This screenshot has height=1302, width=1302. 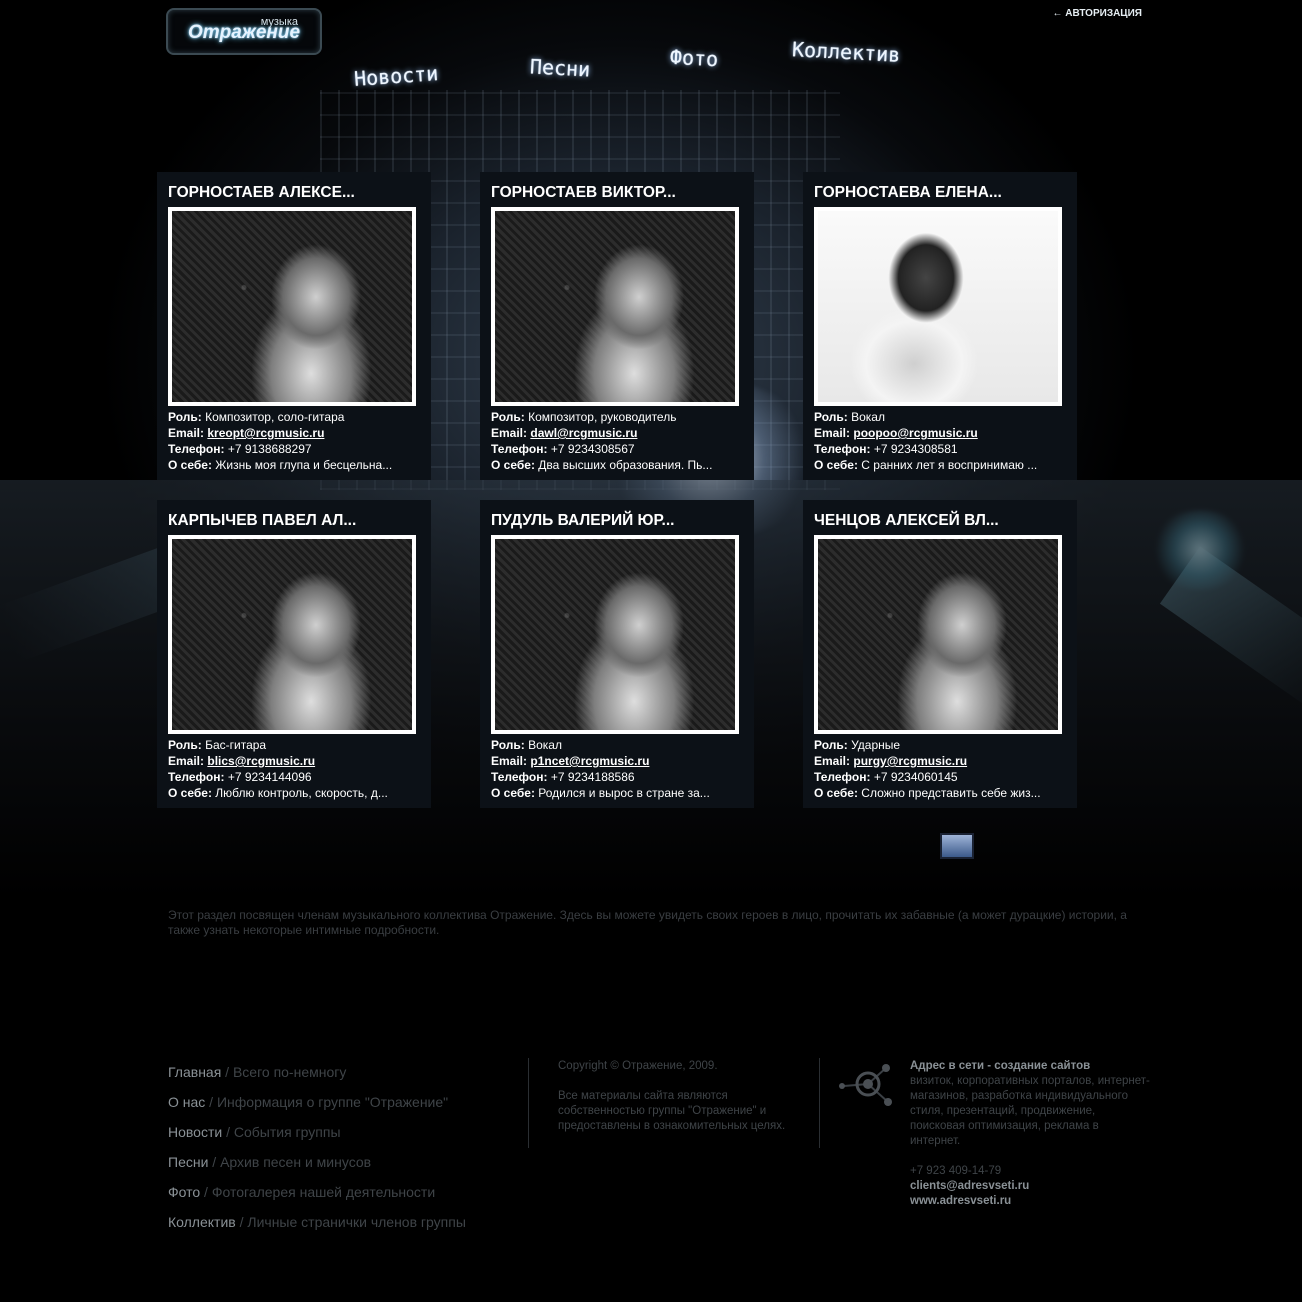 What do you see at coordinates (202, 1222) in the screenshot?
I see `footer-link-team: Коллектив` at bounding box center [202, 1222].